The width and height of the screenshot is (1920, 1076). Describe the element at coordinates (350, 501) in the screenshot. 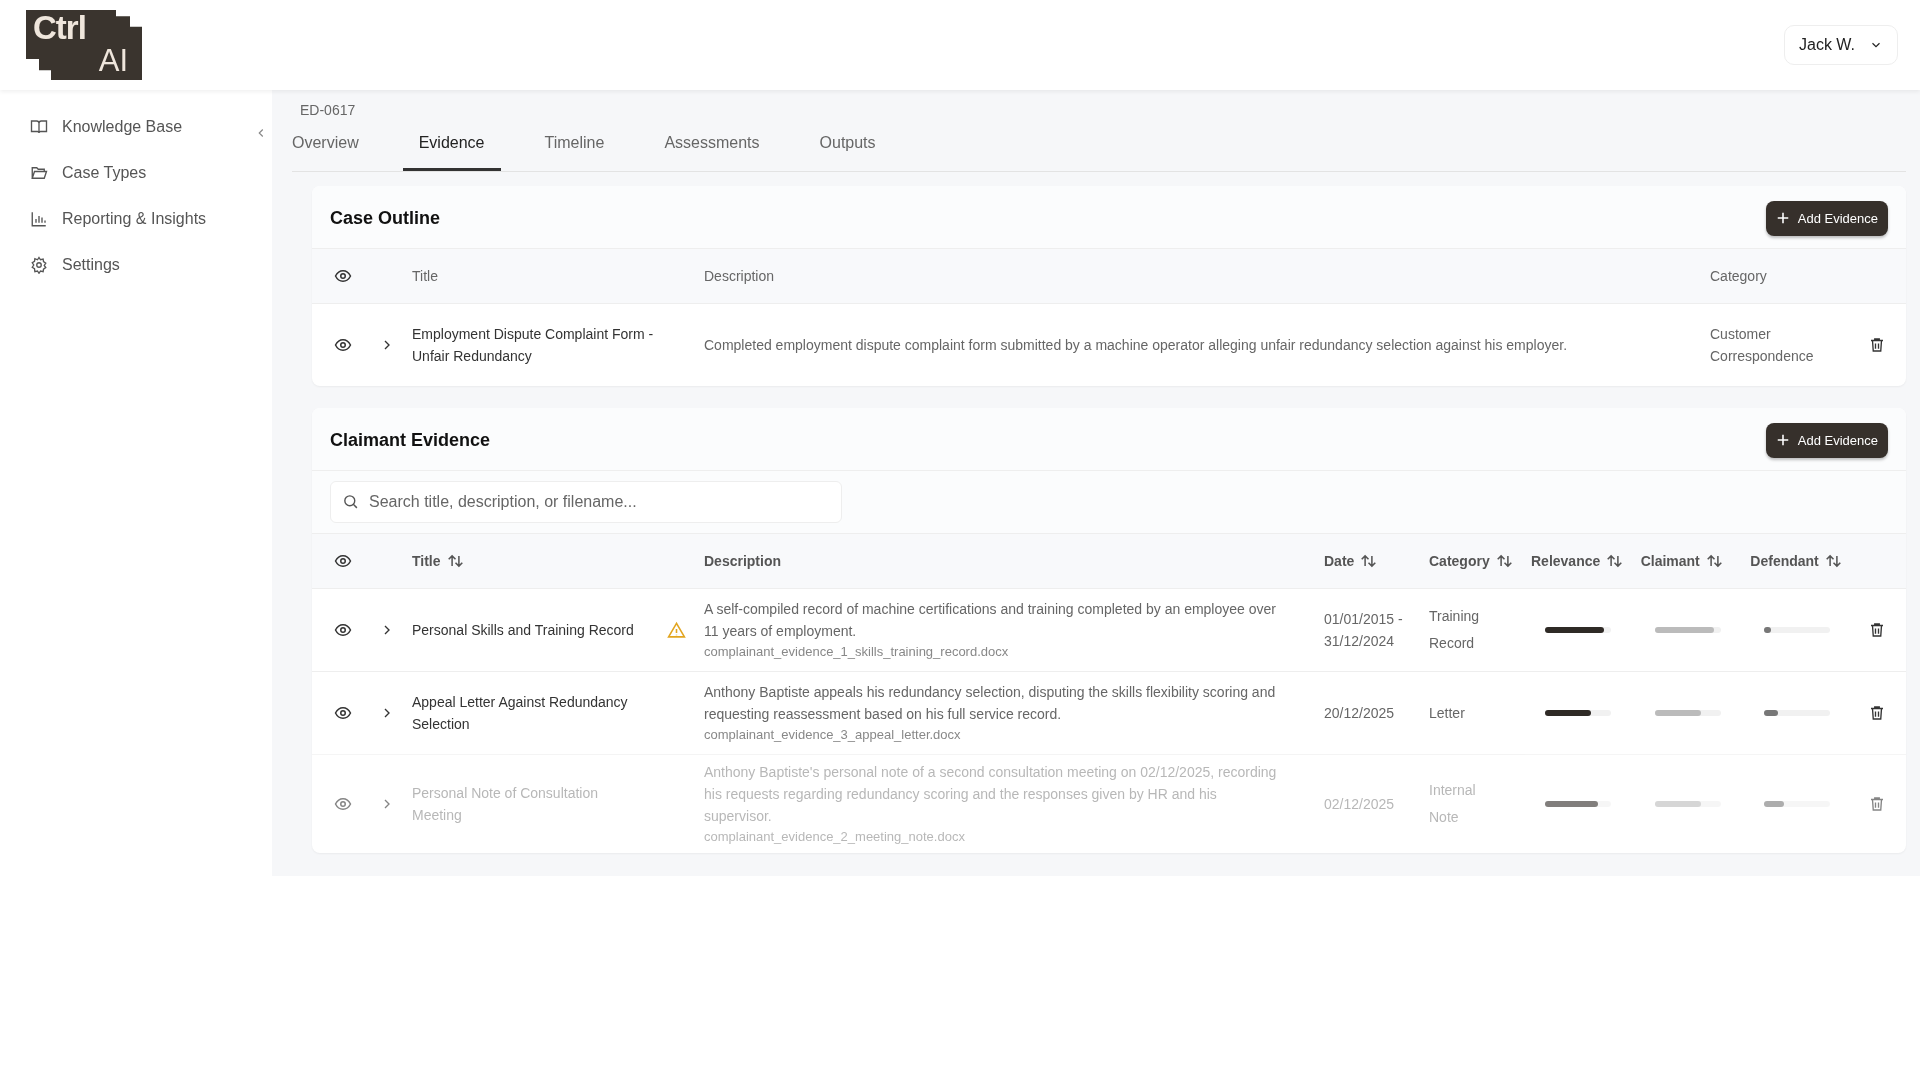

I see `search-icon` at that location.